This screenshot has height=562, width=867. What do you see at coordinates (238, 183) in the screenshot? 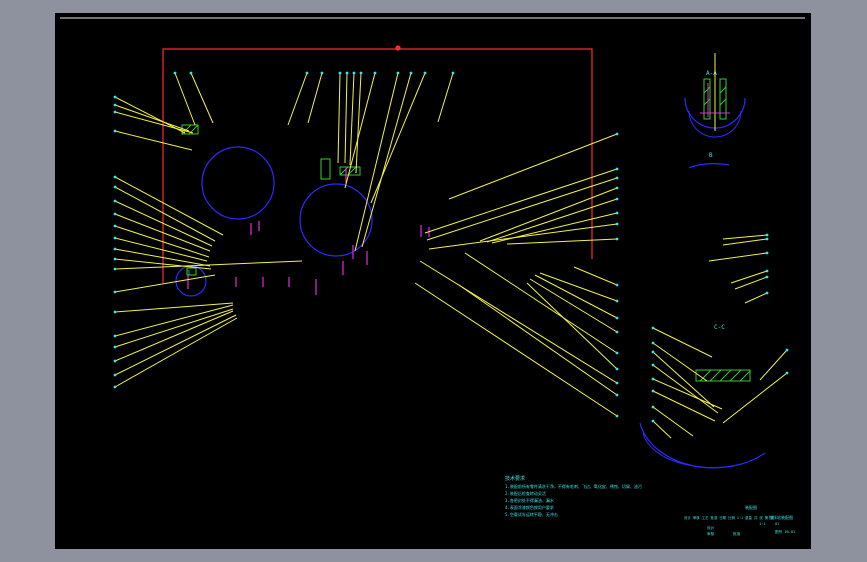
I see `drum-circle-left` at bounding box center [238, 183].